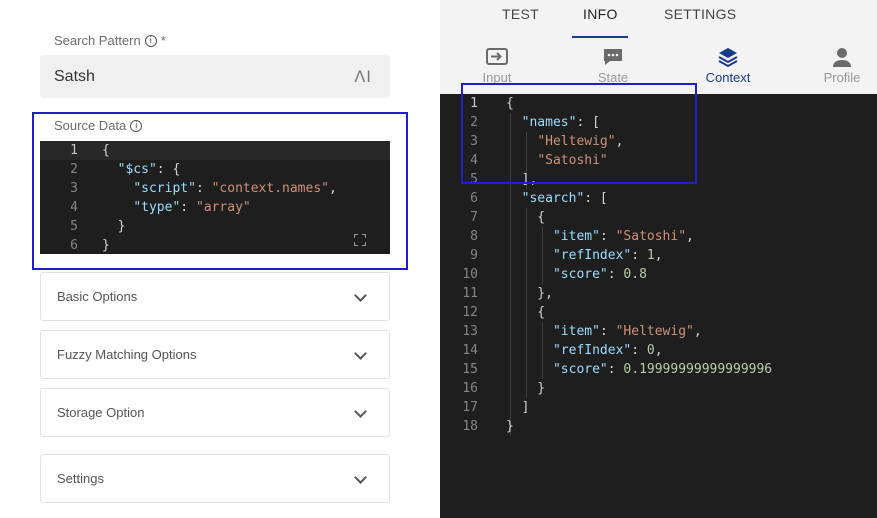 The image size is (877, 518). I want to click on code-text: },, so click(529, 293).